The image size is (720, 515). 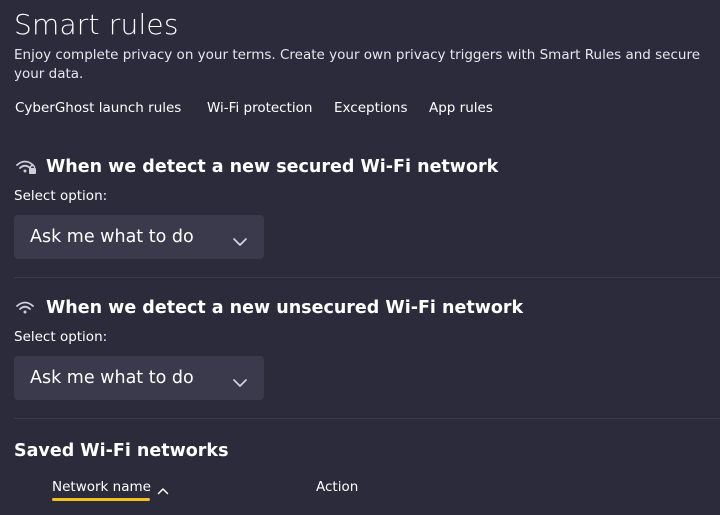 I want to click on tab-launch-rules: CyberGhost launch rules, so click(x=98, y=108).